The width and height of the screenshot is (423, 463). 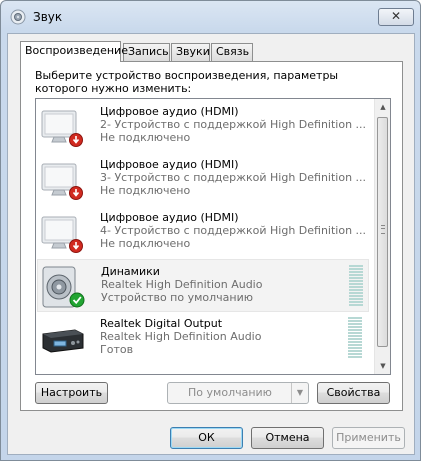 I want to click on properties-button: Свойства, so click(x=353, y=393).